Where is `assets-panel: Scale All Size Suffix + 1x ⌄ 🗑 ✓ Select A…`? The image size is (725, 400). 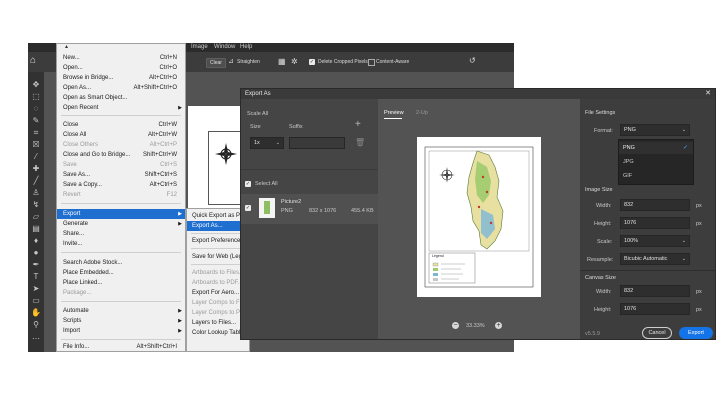 assets-panel: Scale All Size Suffix + 1x ⌄ 🗑 ✓ Select A… is located at coordinates (309, 219).